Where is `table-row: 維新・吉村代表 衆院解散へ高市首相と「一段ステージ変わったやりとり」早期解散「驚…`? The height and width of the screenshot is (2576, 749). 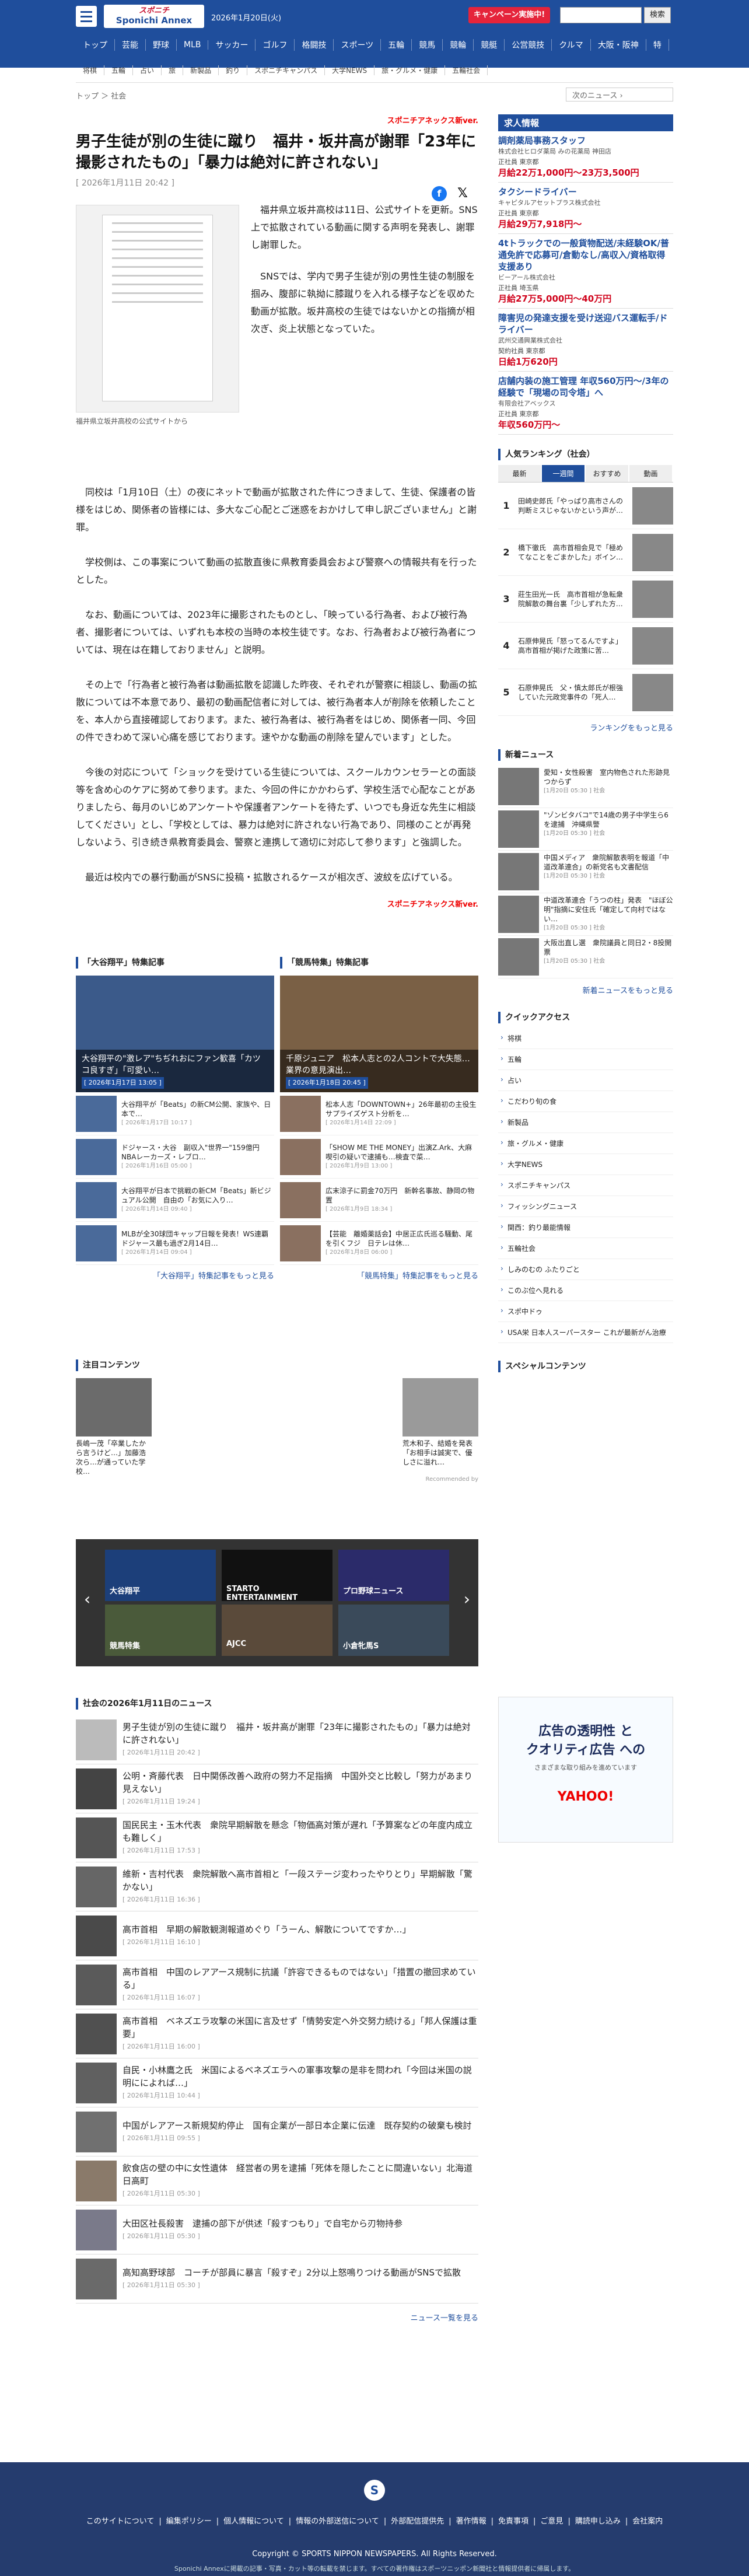
table-row: 維新・吉村代表 衆院解散へ高市首相と「一段ステージ変わったやりとり」早期解散「驚… is located at coordinates (277, 1886).